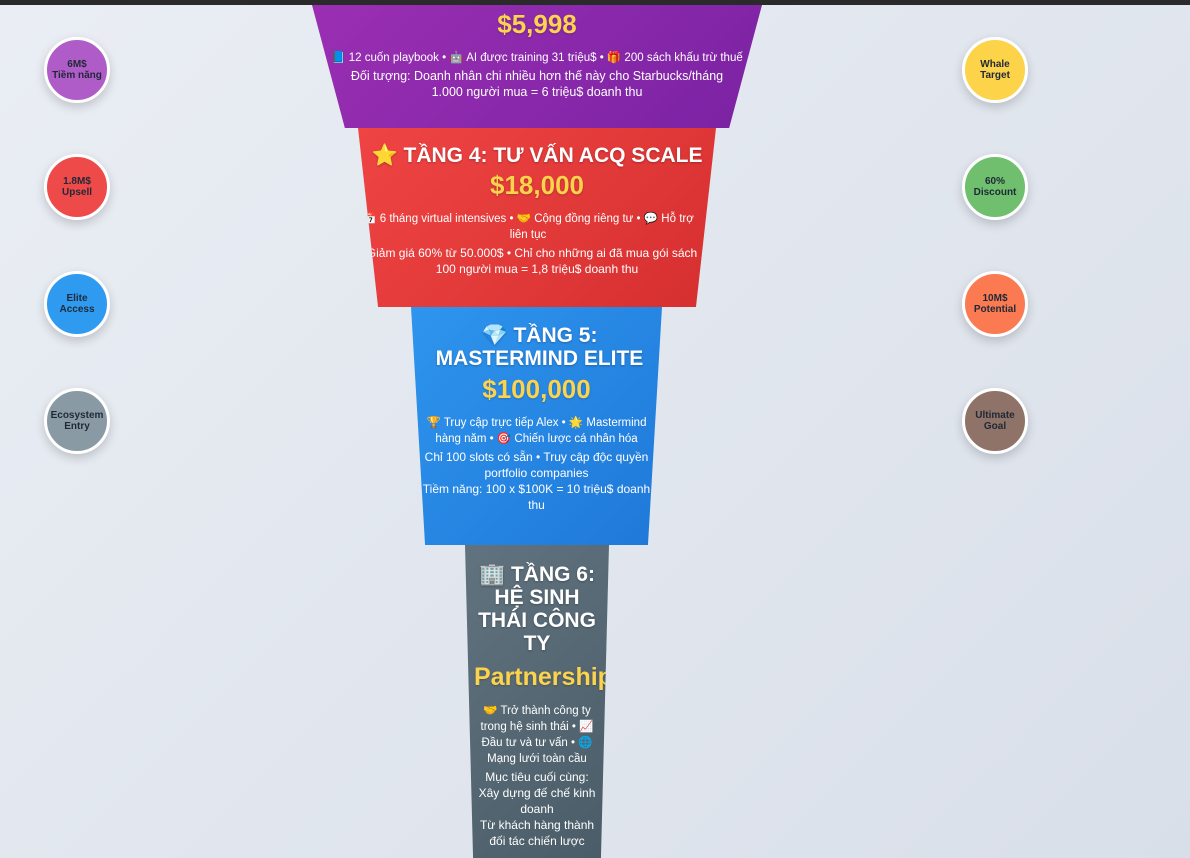  Describe the element at coordinates (77, 426) in the screenshot. I see `badge-line: Entry` at that location.